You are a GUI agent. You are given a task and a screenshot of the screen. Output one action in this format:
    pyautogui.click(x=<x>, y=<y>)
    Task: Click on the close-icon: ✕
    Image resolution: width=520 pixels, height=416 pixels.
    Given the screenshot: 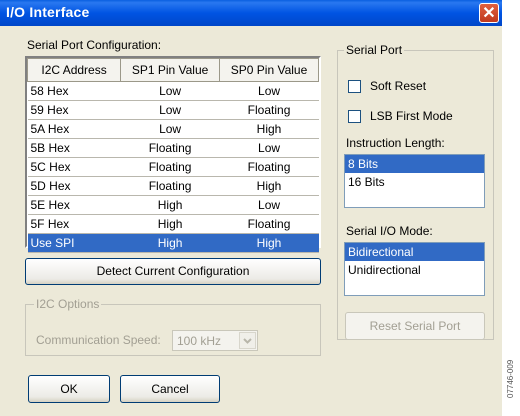 What is the action you would take?
    pyautogui.click(x=489, y=13)
    